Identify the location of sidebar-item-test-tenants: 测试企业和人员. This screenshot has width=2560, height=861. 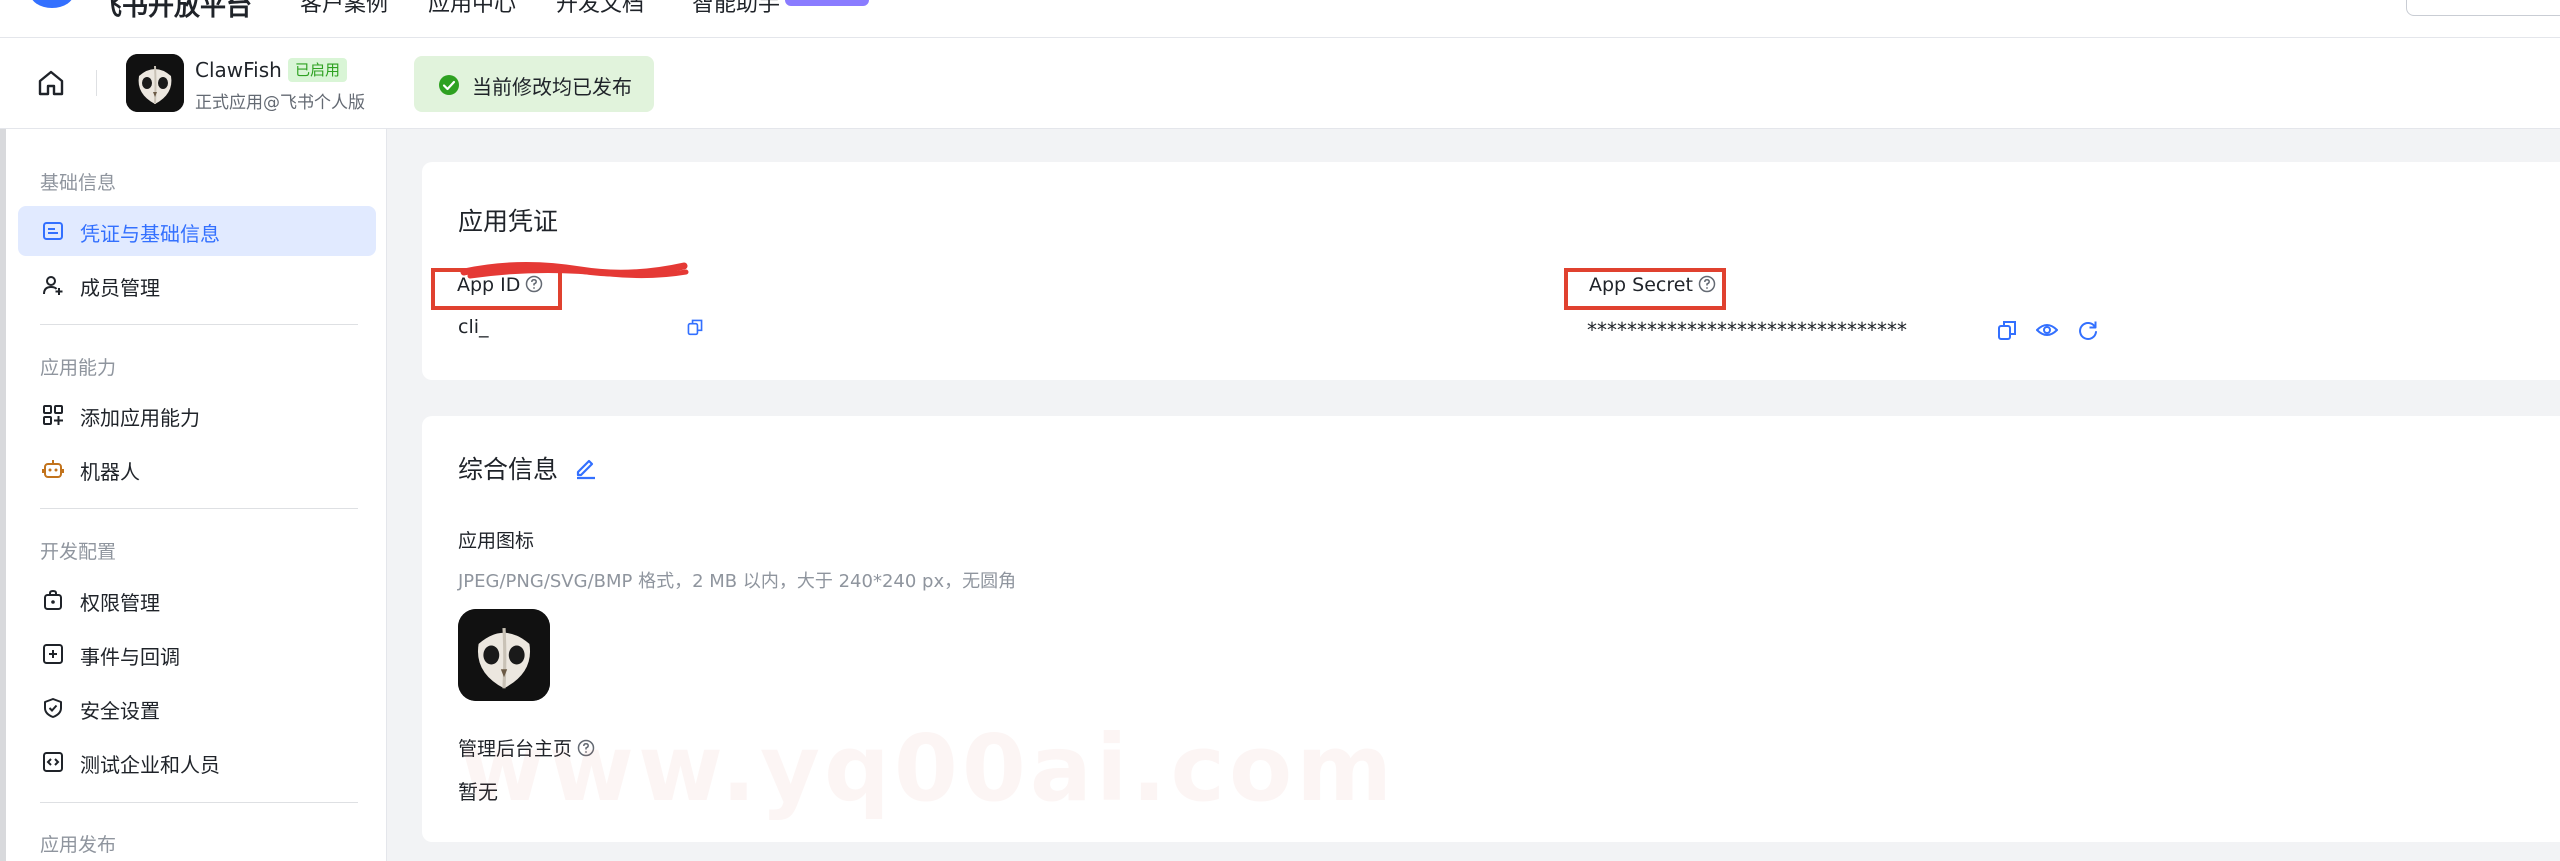
(197, 762).